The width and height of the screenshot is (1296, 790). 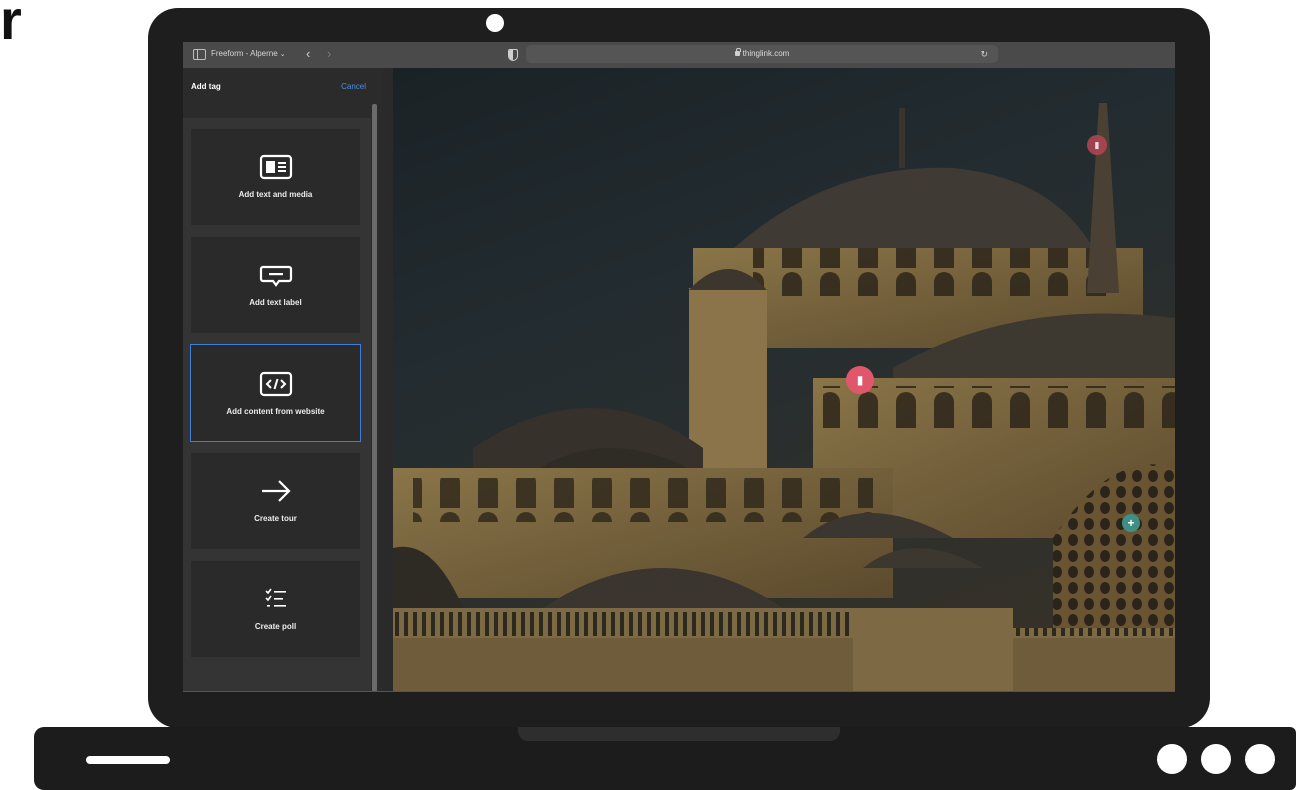 I want to click on tab-group-selector: Freeform - Alperne ⌄, so click(x=248, y=53).